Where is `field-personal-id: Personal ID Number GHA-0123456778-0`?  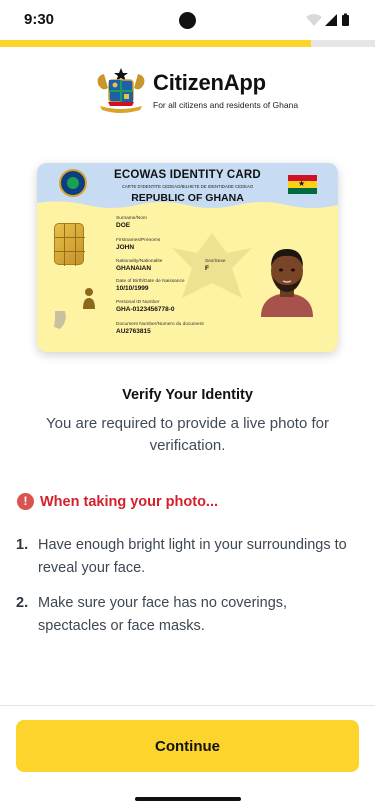
field-personal-id: Personal ID Number GHA-0123456778-0 is located at coordinates (145, 306).